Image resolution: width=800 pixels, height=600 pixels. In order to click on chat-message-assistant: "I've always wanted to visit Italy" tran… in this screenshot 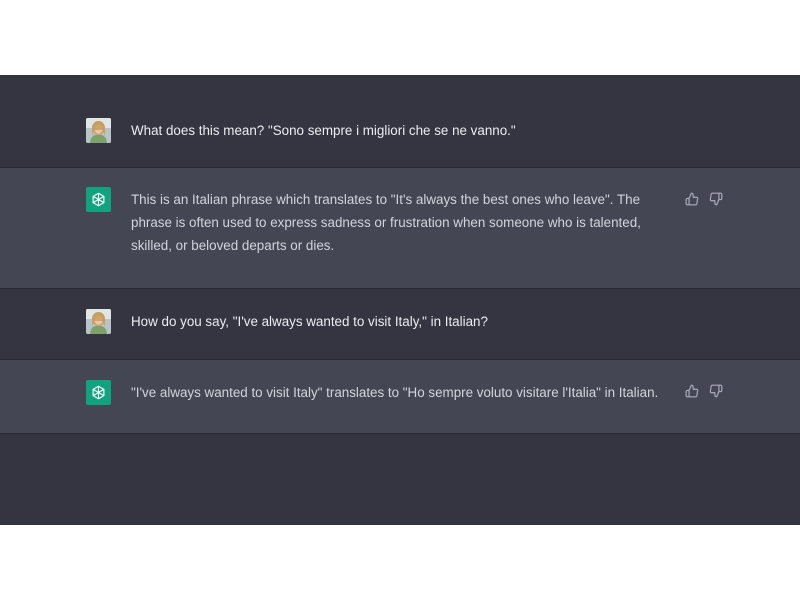, I will do `click(400, 397)`.